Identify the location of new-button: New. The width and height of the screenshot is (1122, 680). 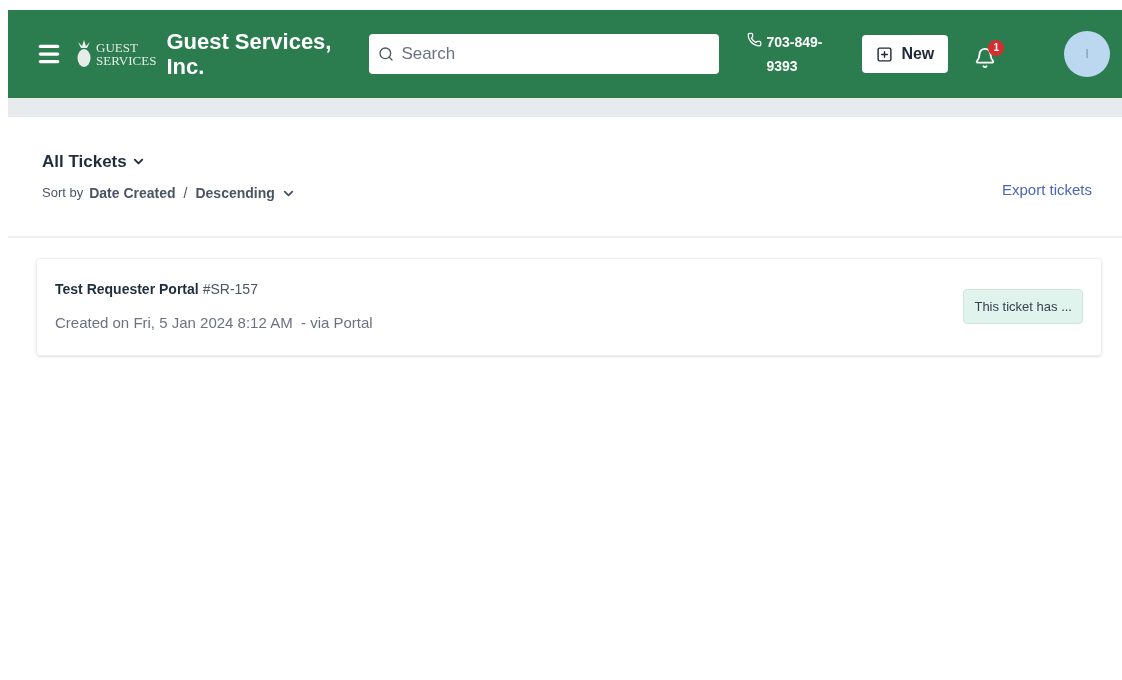
(905, 54).